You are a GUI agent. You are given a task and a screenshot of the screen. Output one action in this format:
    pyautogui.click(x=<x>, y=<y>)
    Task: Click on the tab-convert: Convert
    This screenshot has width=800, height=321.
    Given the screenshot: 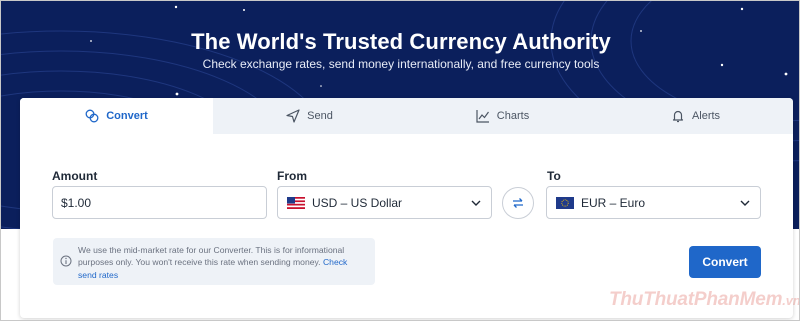 What is the action you would take?
    pyautogui.click(x=116, y=116)
    